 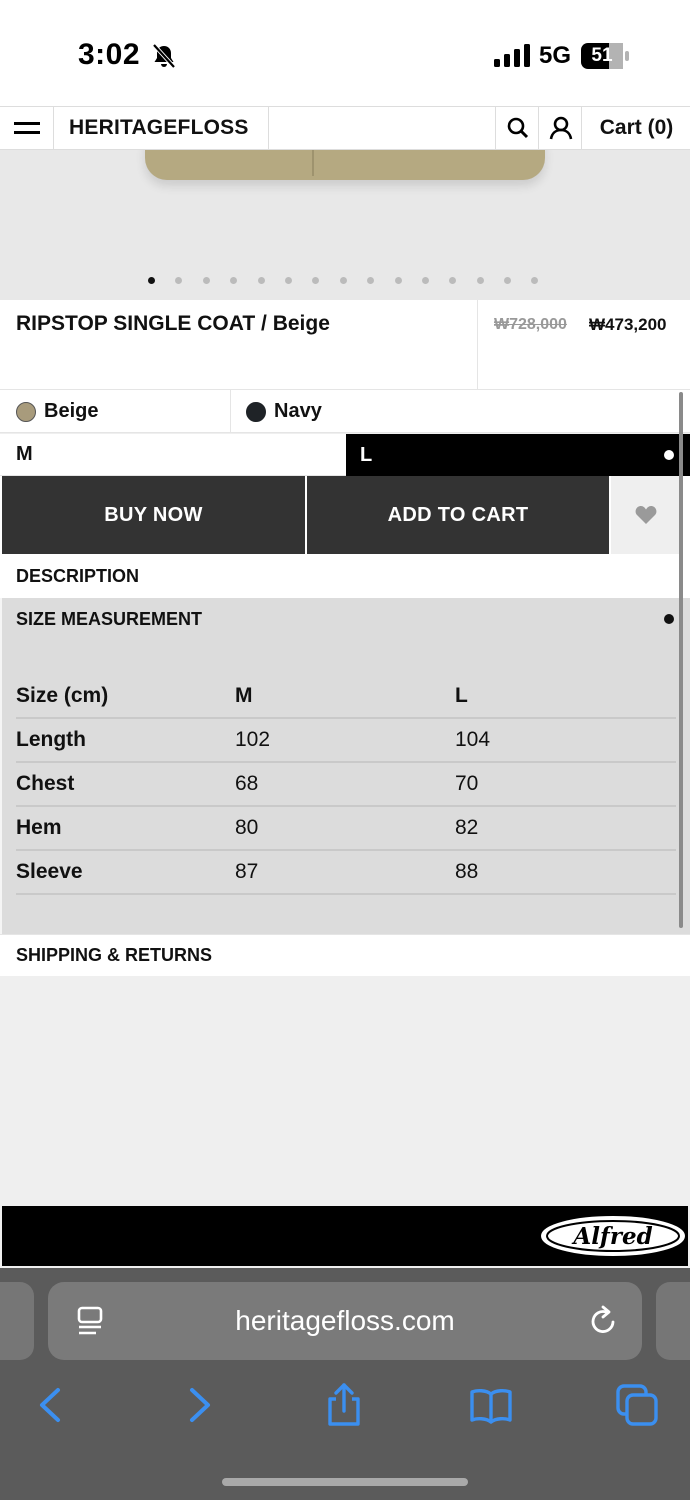 I want to click on product-title: RIPSTOP SINGLE COAT / Beige, so click(x=173, y=323).